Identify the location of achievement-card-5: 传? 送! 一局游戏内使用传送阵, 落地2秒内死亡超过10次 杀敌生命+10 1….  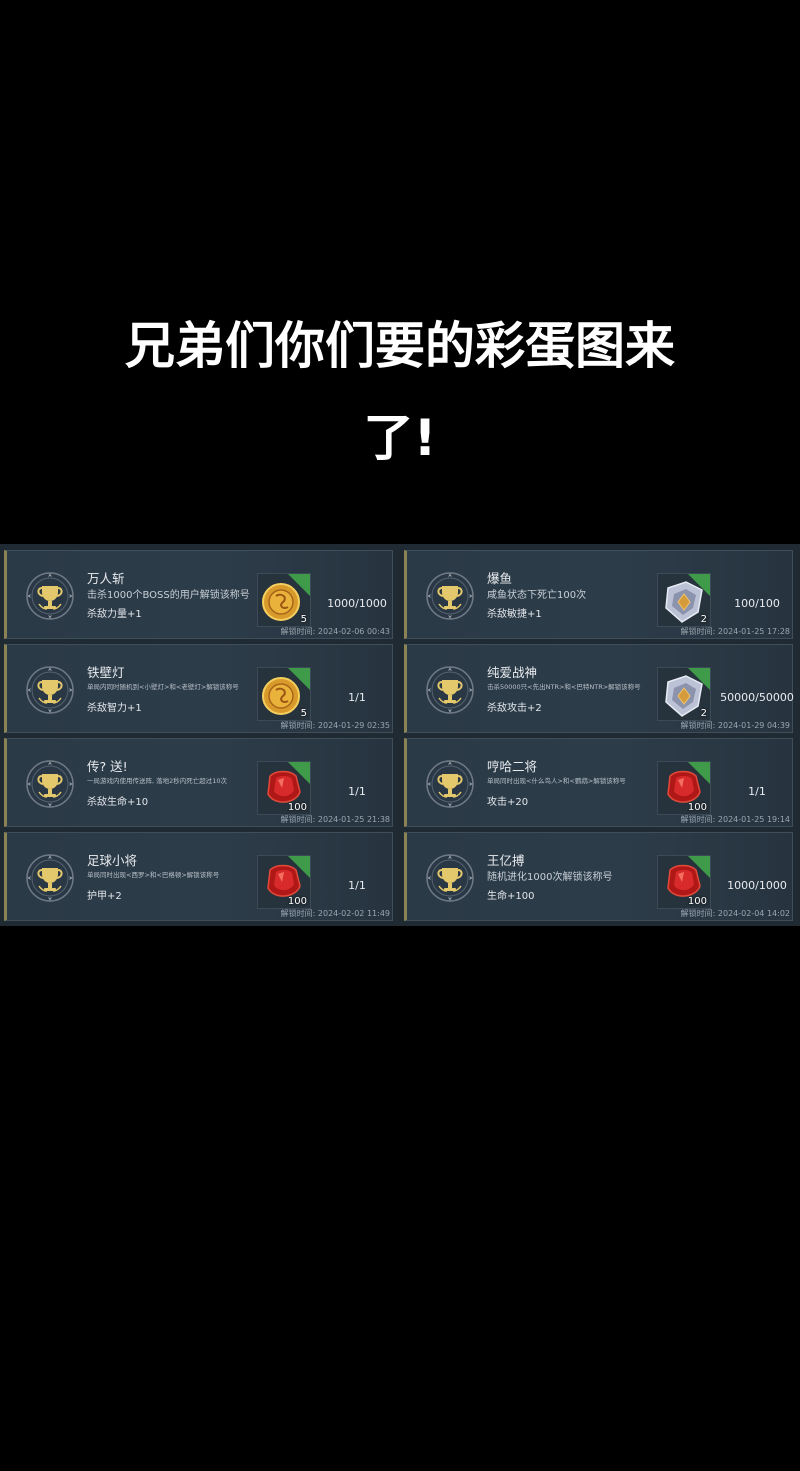
(198, 782).